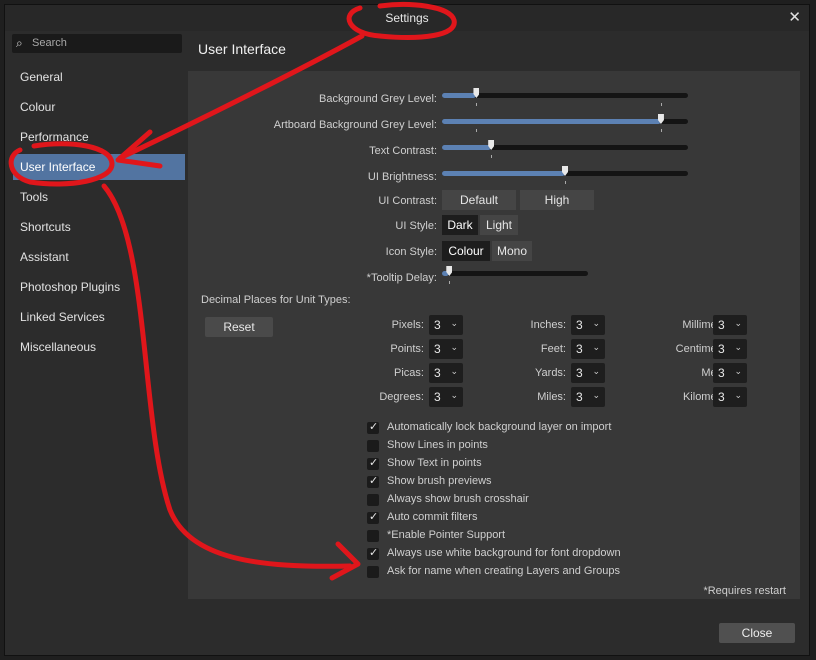 The image size is (816, 660). Describe the element at coordinates (241, 97) in the screenshot. I see `annotation-arrow-to-user-interface` at that location.